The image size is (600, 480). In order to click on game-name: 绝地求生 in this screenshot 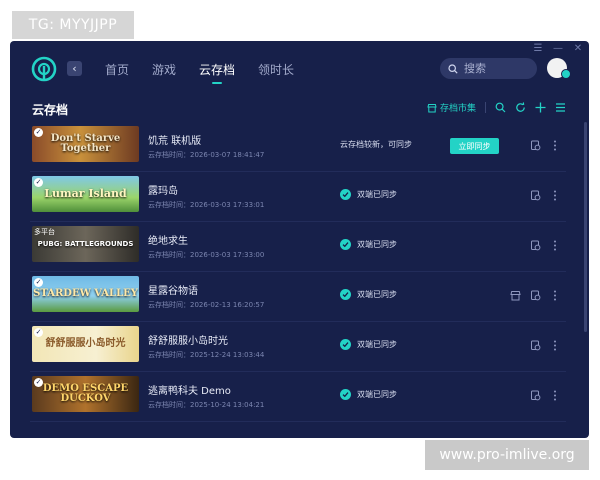, I will do `click(168, 241)`.